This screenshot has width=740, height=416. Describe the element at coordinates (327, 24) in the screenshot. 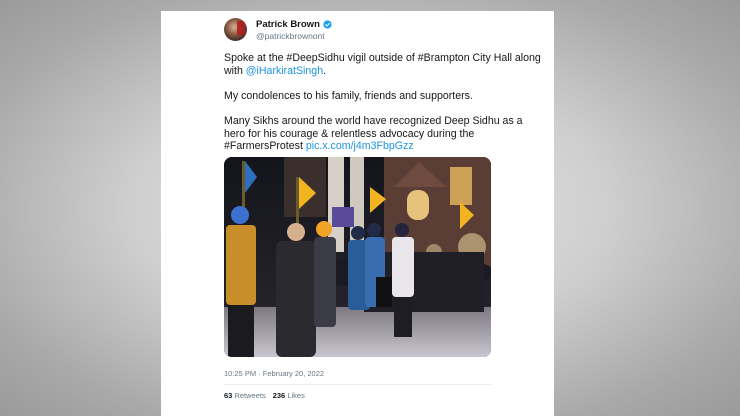

I see `verified-badge-icon` at that location.